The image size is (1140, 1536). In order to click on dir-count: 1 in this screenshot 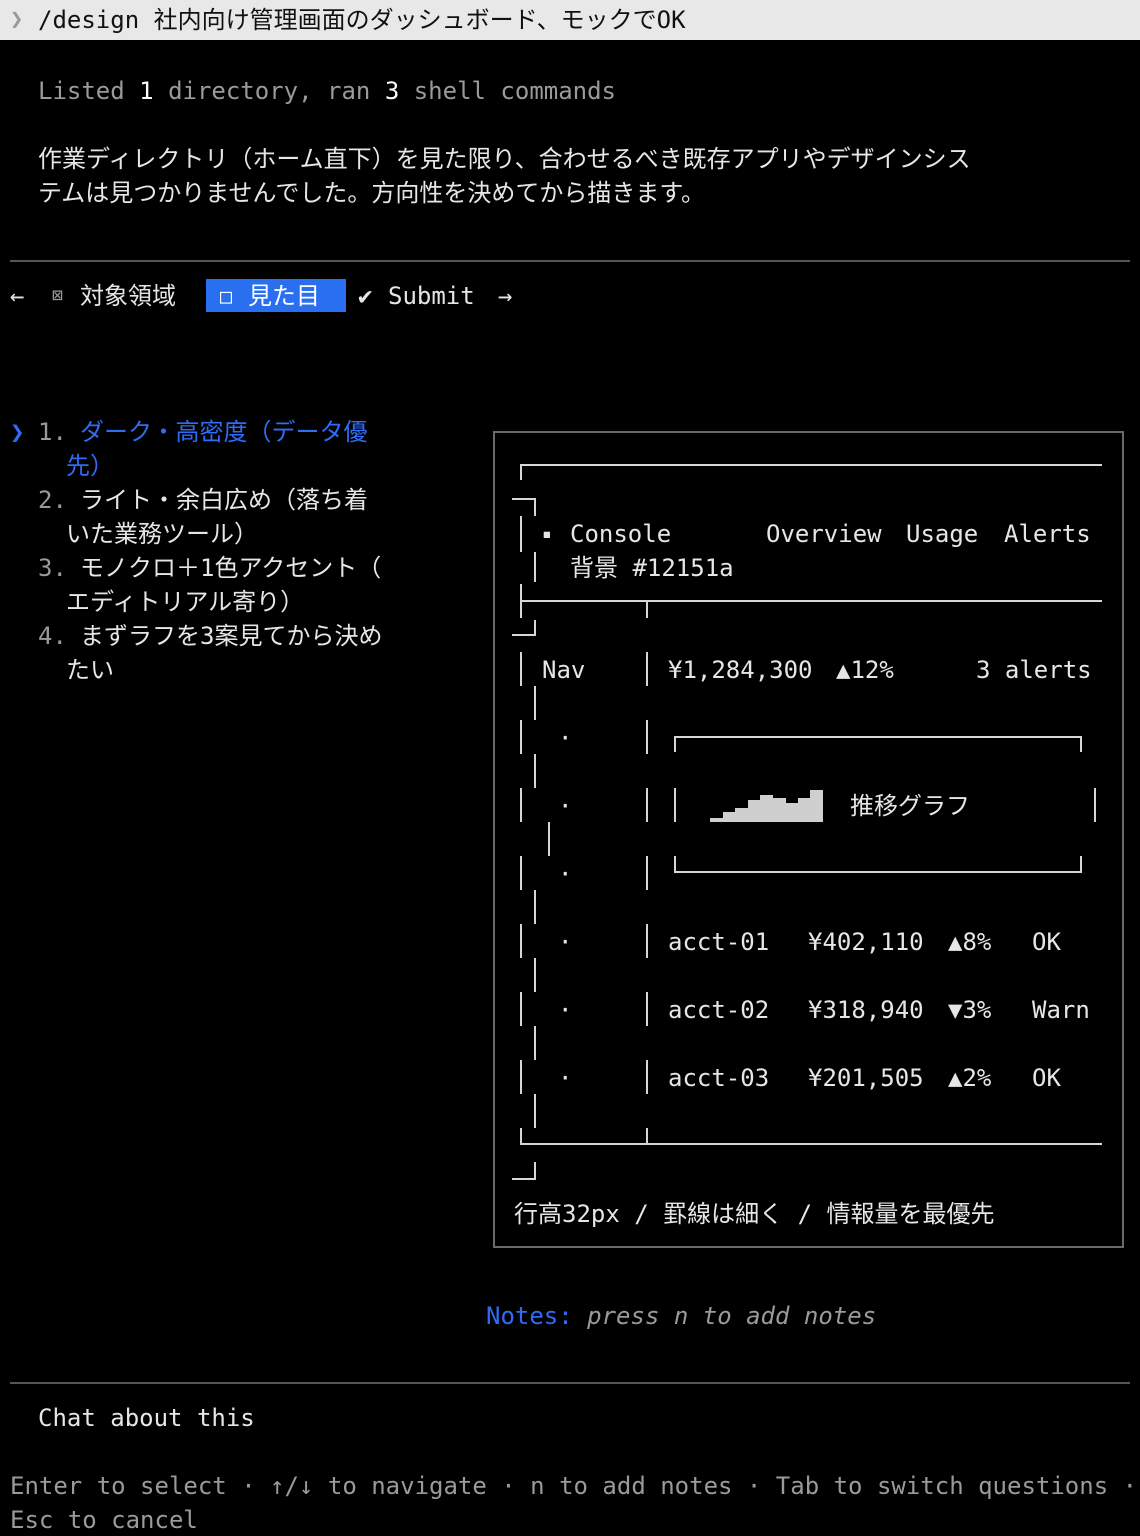, I will do `click(146, 91)`.